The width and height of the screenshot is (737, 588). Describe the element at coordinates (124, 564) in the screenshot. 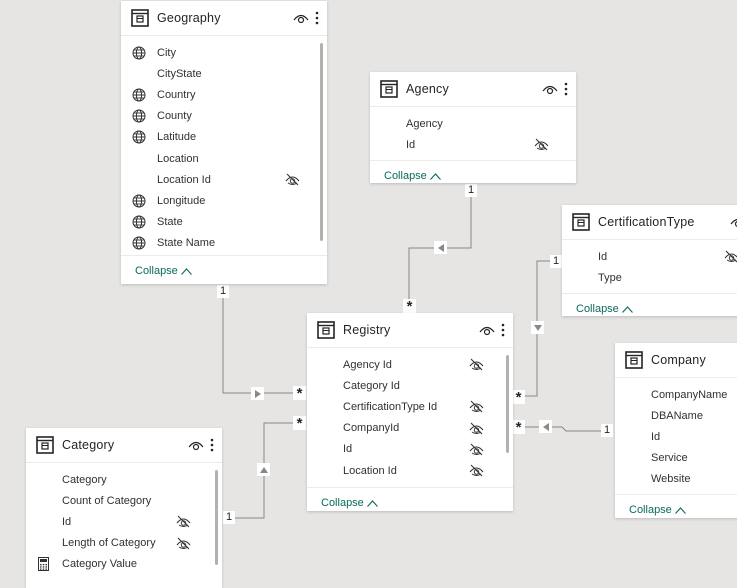

I see `field-row: Category Value` at that location.